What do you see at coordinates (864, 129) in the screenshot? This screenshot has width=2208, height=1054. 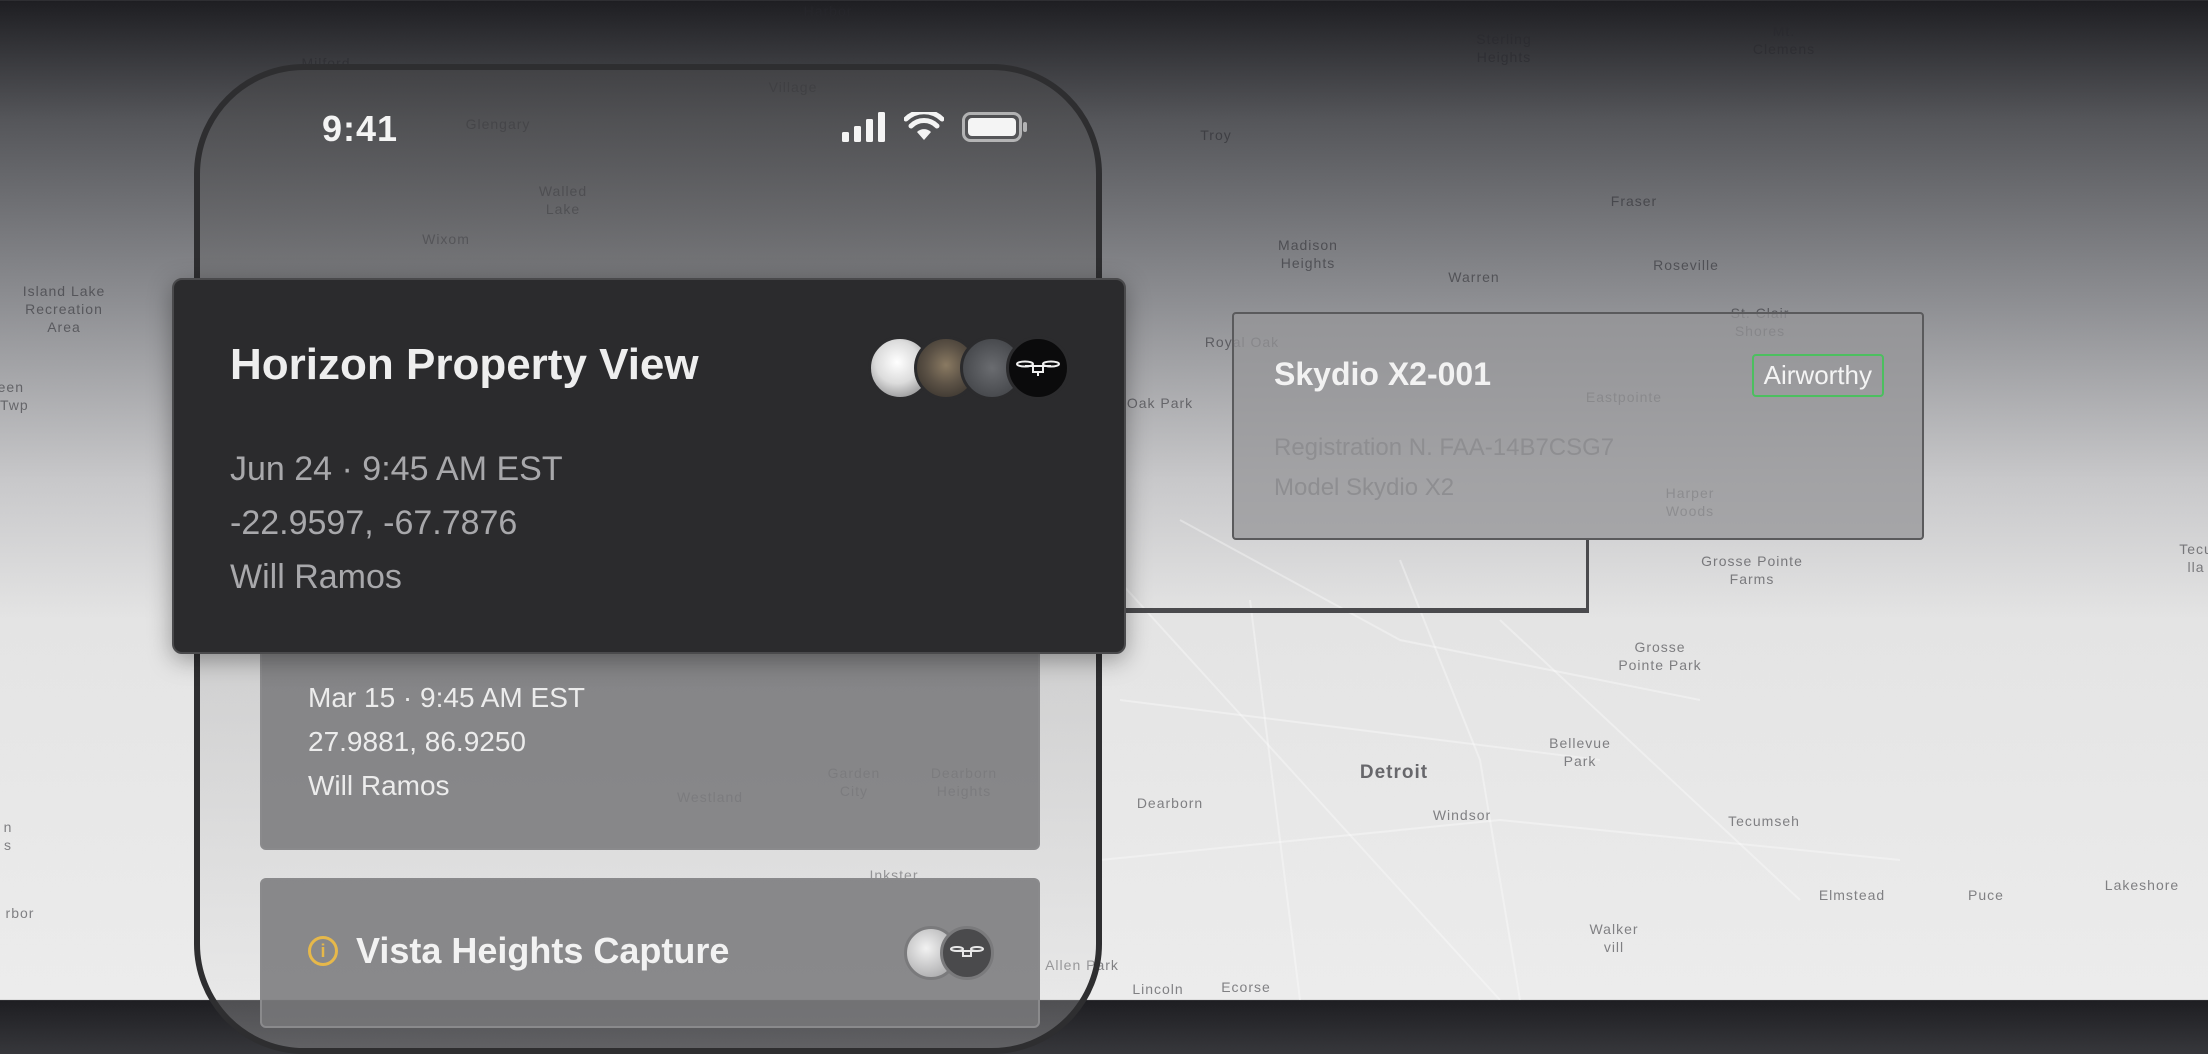 I see `signal-icon` at bounding box center [864, 129].